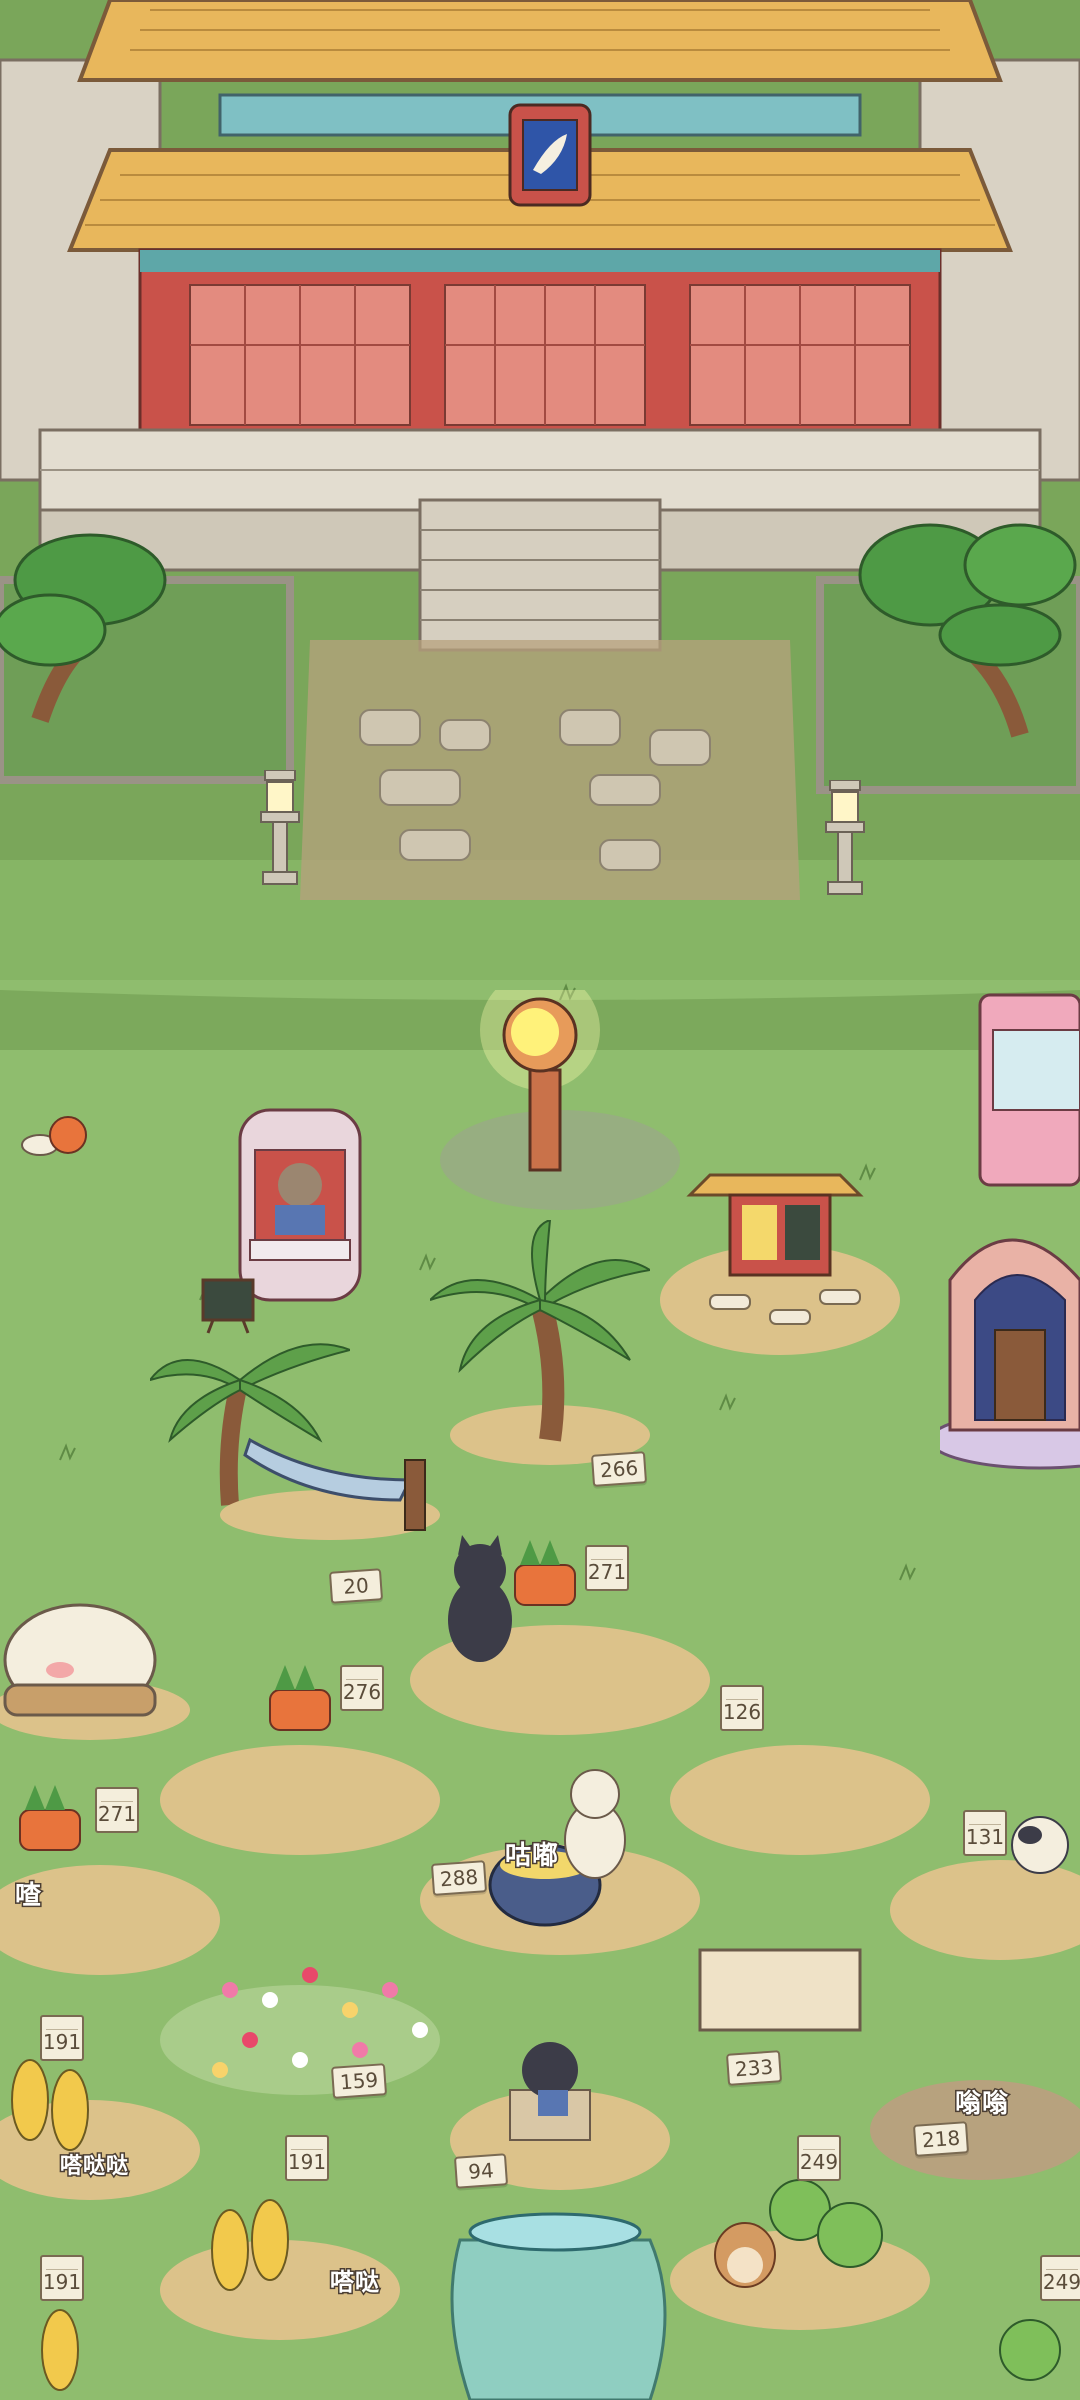  What do you see at coordinates (1060, 2278) in the screenshot?
I see `plot-banner-249-right: 249` at bounding box center [1060, 2278].